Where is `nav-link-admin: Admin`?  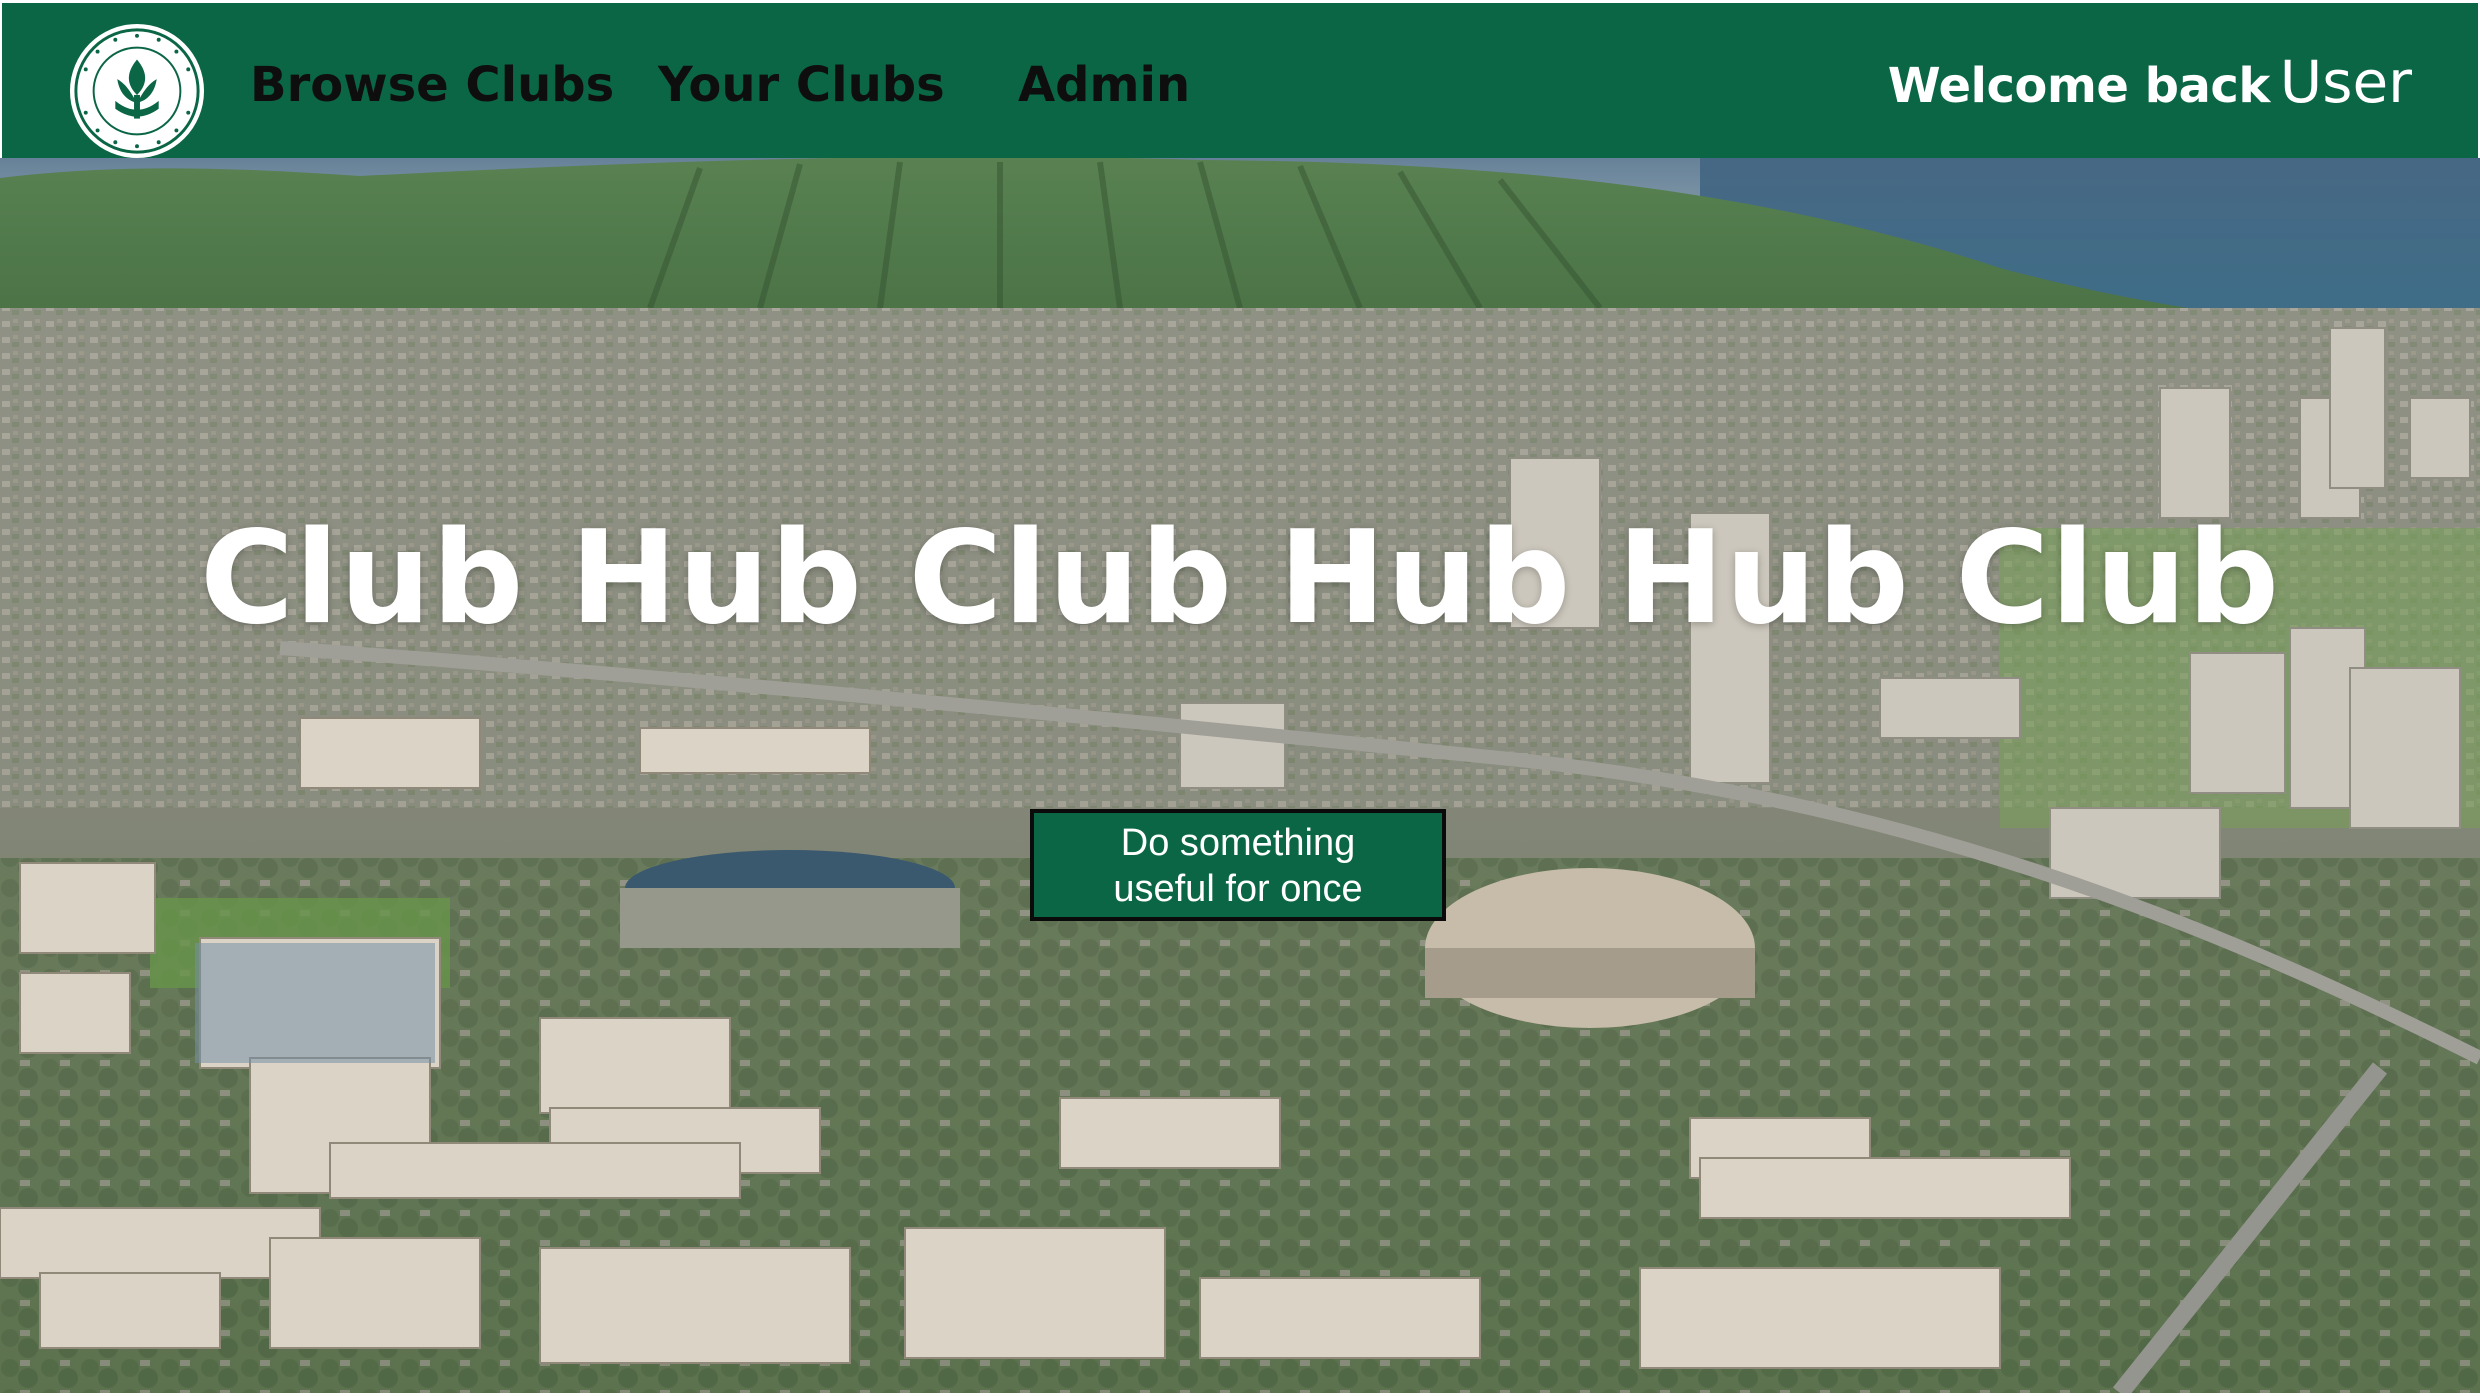
nav-link-admin: Admin is located at coordinates (1104, 85).